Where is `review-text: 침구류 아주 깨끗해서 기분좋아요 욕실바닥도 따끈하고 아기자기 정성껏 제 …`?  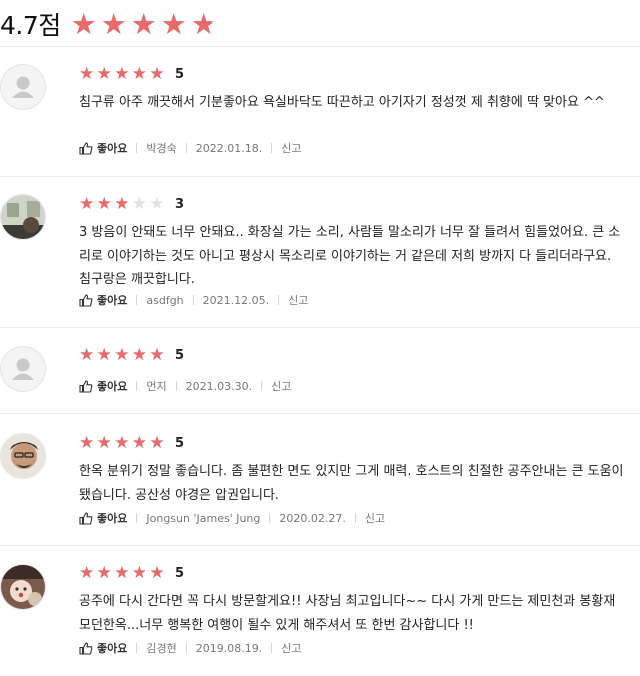 review-text: 침구류 아주 깨끗해서 기분좋아요 욕실바닥도 따끈하고 아기자기 정성껏 제 … is located at coordinates (342, 102).